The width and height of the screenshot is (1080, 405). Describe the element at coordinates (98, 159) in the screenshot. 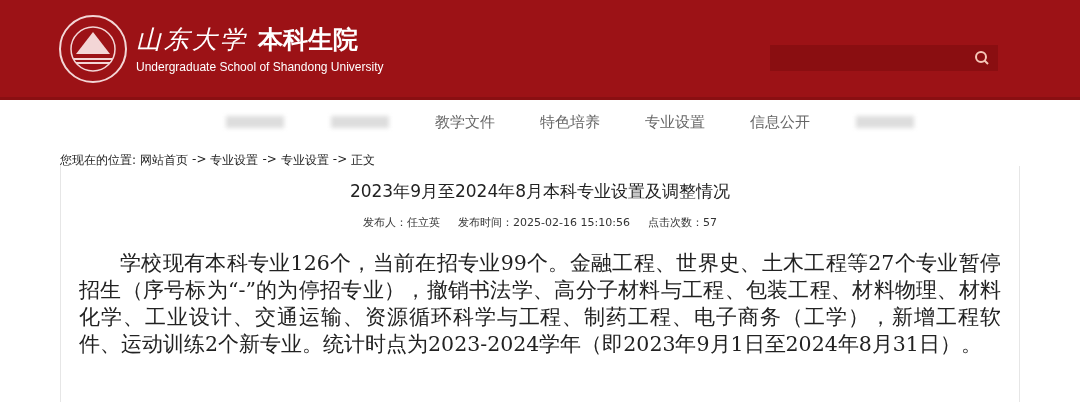

I see `breadcrumb-label: 您现在的位置:` at that location.